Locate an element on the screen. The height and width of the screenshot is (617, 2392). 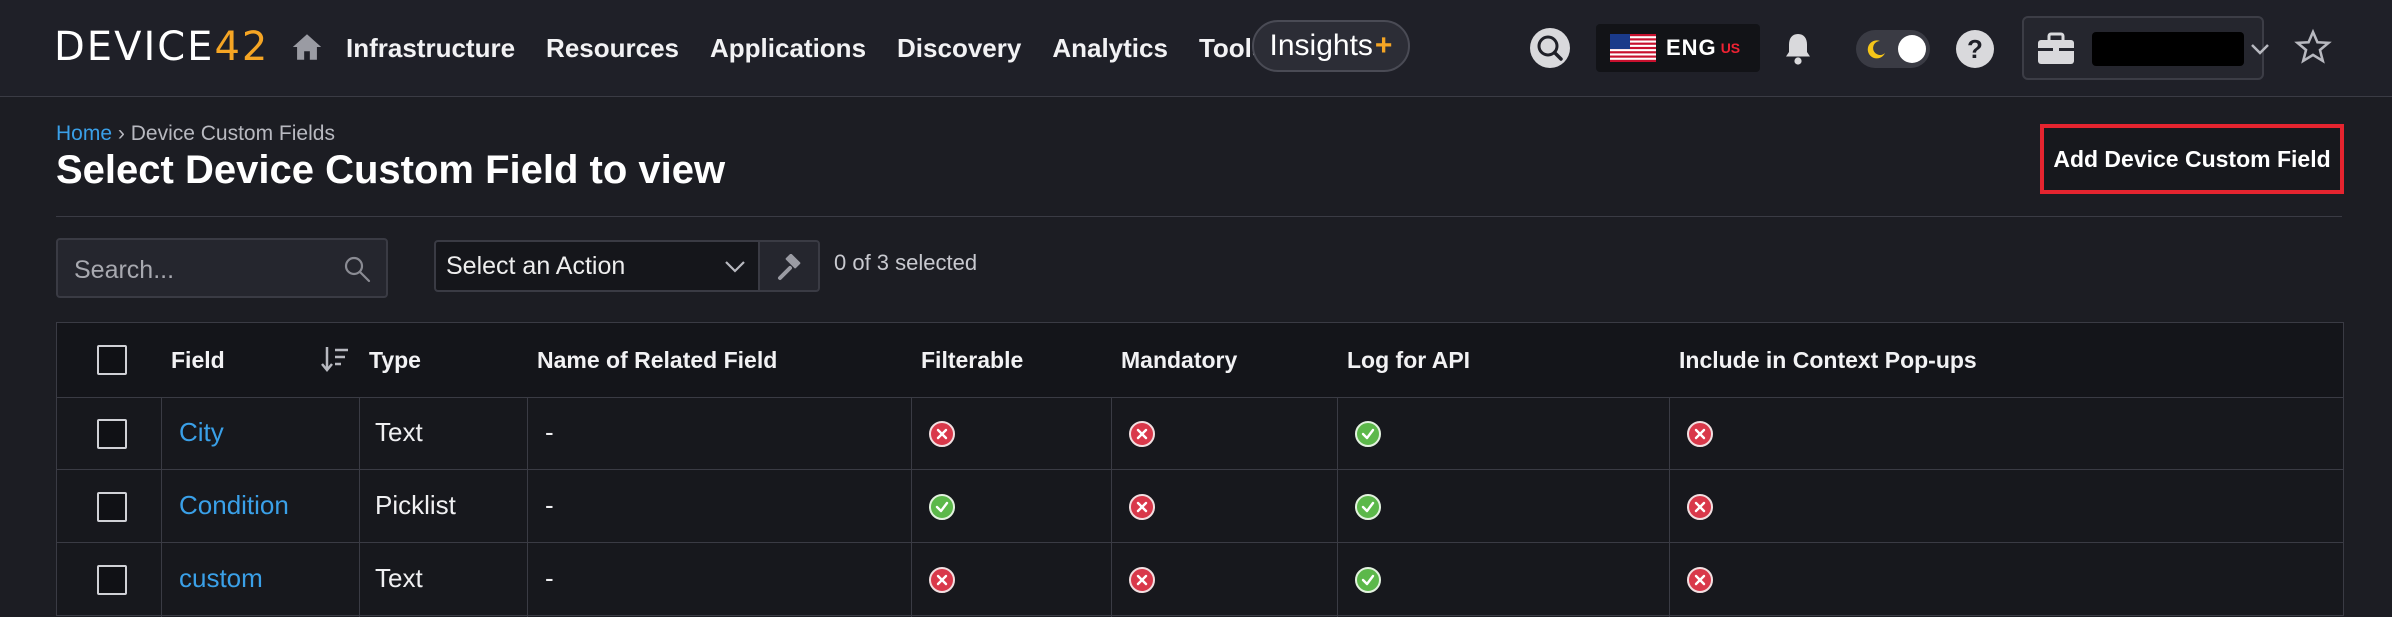
device42-logo: DEVICE 42 is located at coordinates (161, 47).